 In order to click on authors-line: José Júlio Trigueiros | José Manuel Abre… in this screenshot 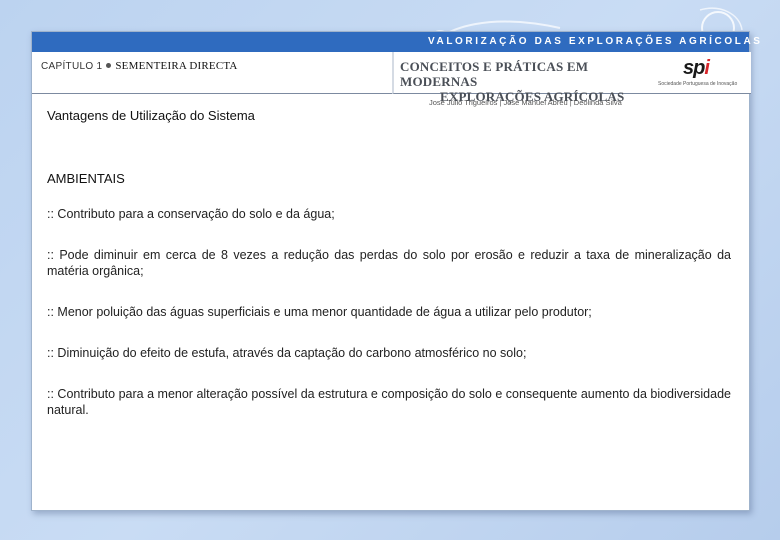, I will do `click(525, 102)`.